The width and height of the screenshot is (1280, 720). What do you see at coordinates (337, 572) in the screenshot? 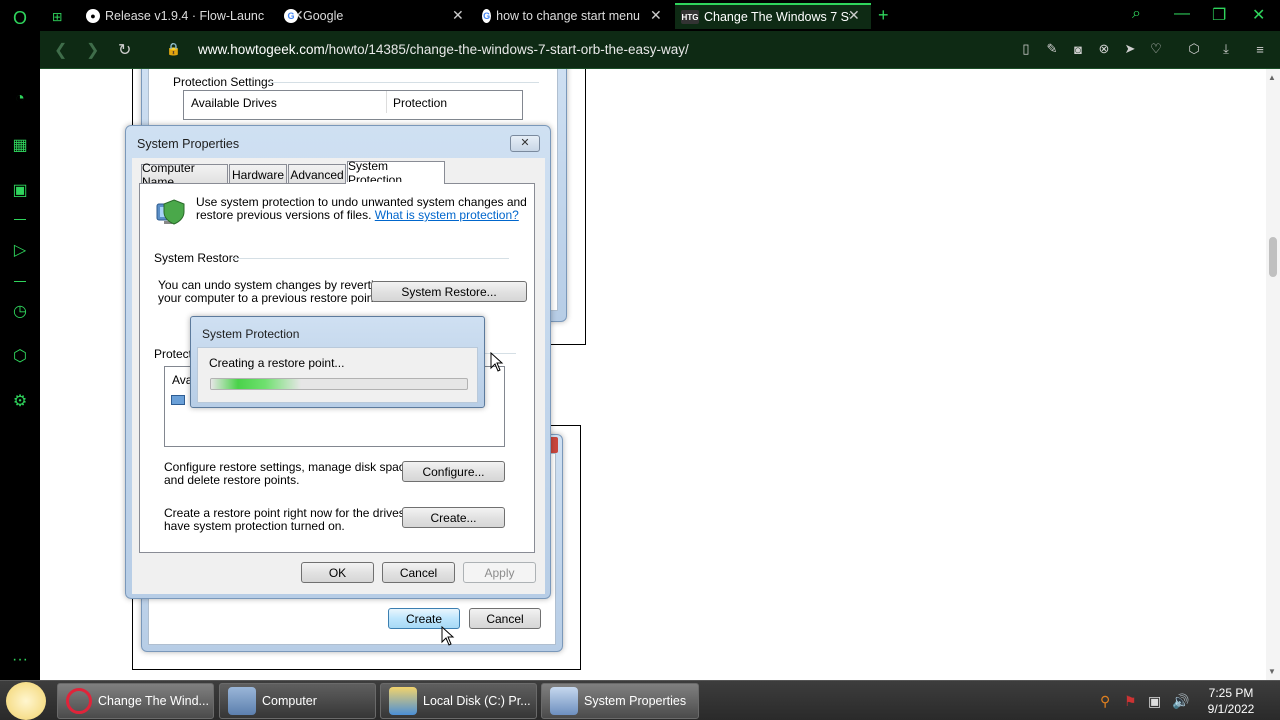
I see `ok-button: OK` at bounding box center [337, 572].